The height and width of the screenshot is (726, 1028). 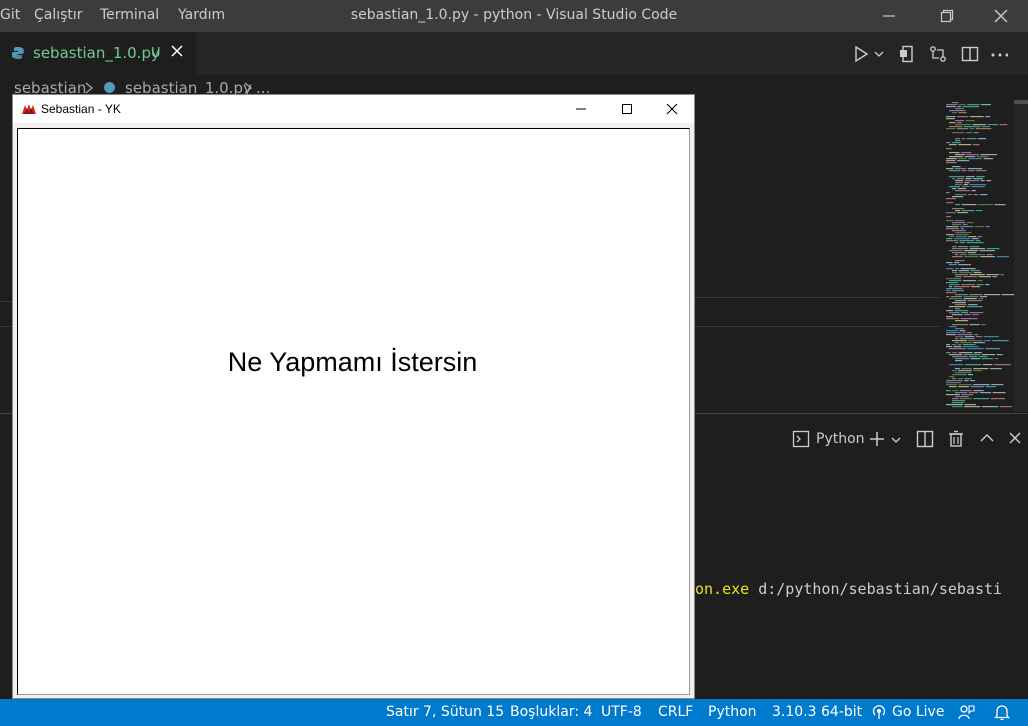 I want to click on tk-maximize-button, so click(x=627, y=109).